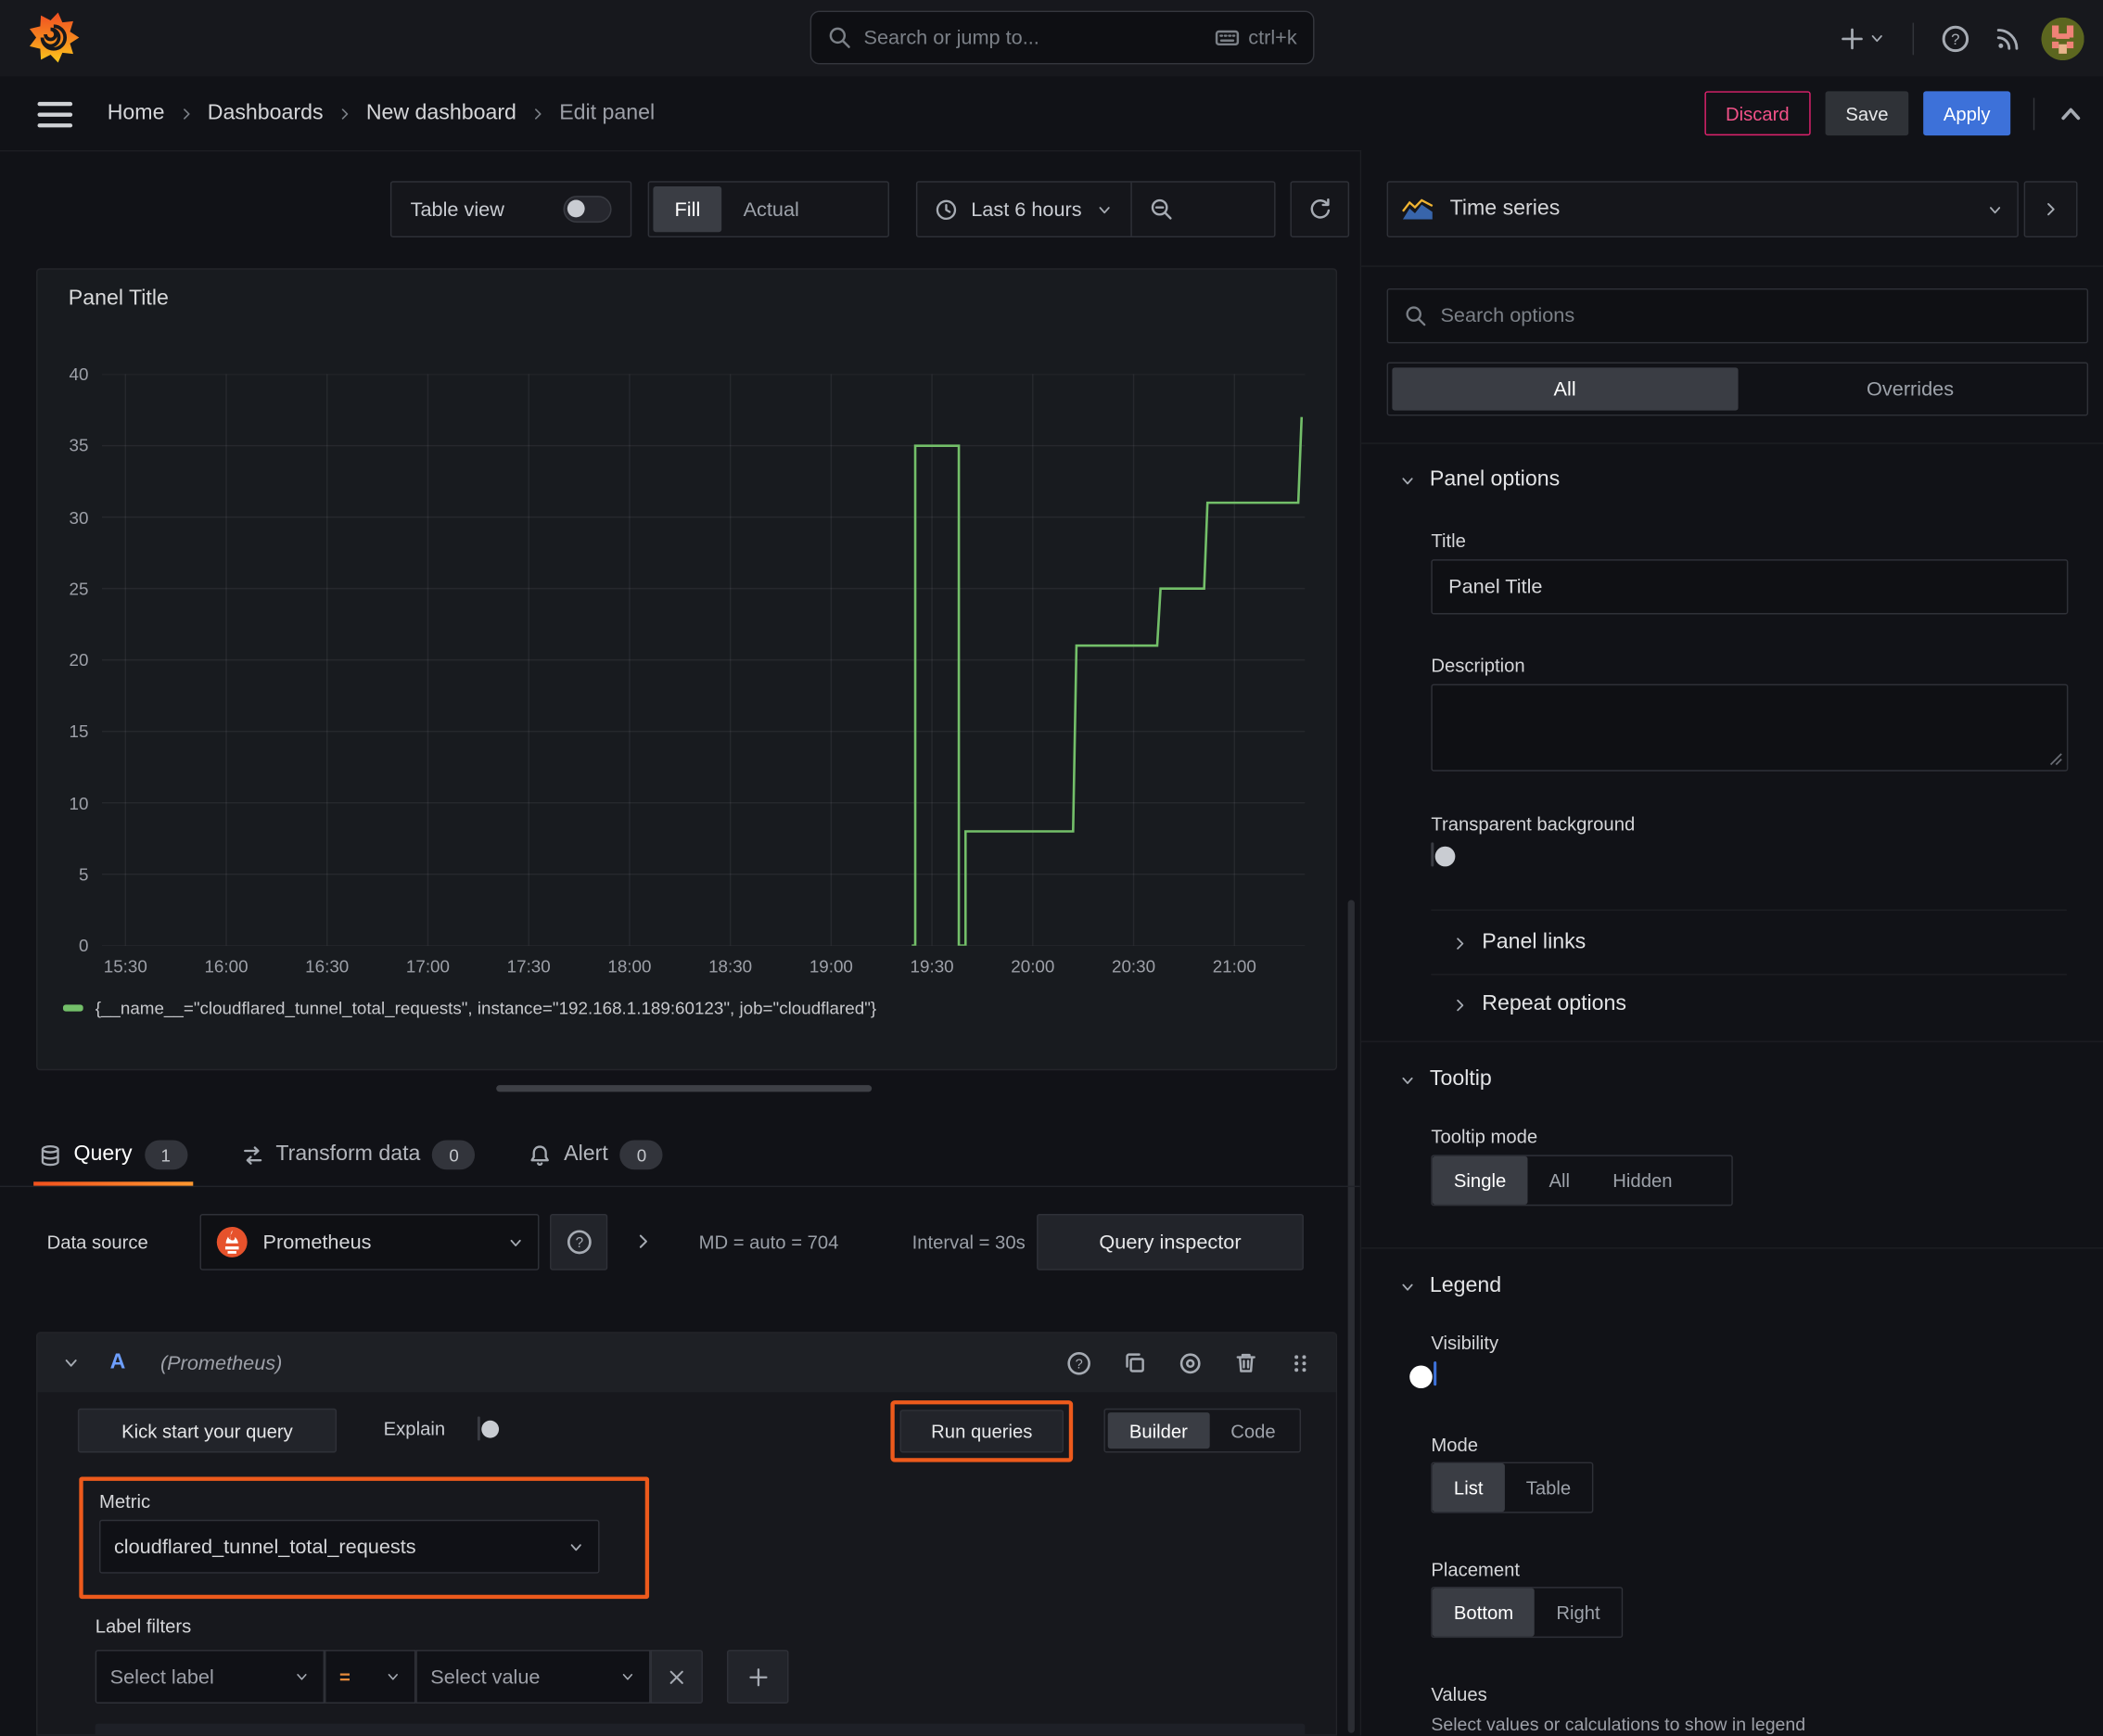  Describe the element at coordinates (1910, 388) in the screenshot. I see `tab-overrides: Overrides` at that location.